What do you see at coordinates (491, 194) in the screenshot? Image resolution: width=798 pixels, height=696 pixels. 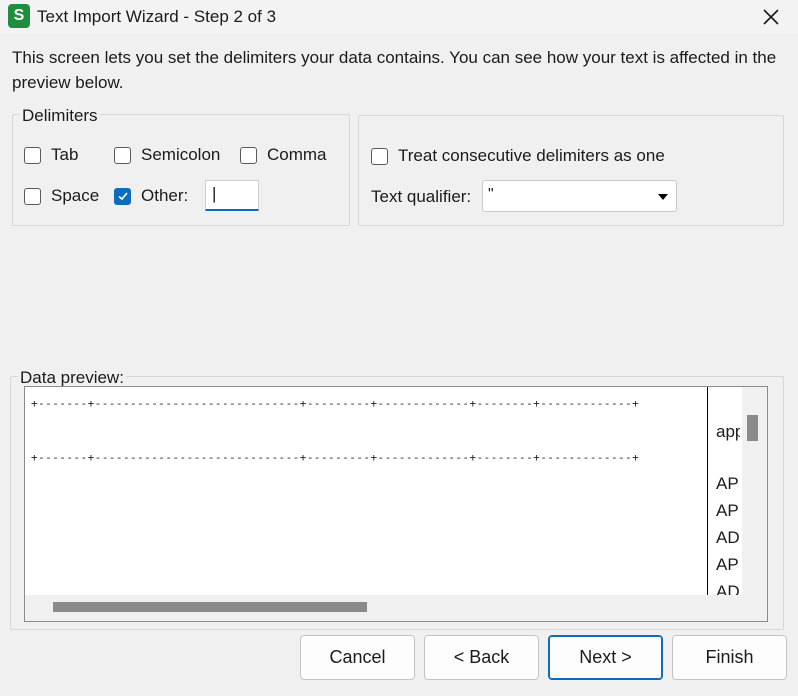 I see `text-qualifier-value: "` at bounding box center [491, 194].